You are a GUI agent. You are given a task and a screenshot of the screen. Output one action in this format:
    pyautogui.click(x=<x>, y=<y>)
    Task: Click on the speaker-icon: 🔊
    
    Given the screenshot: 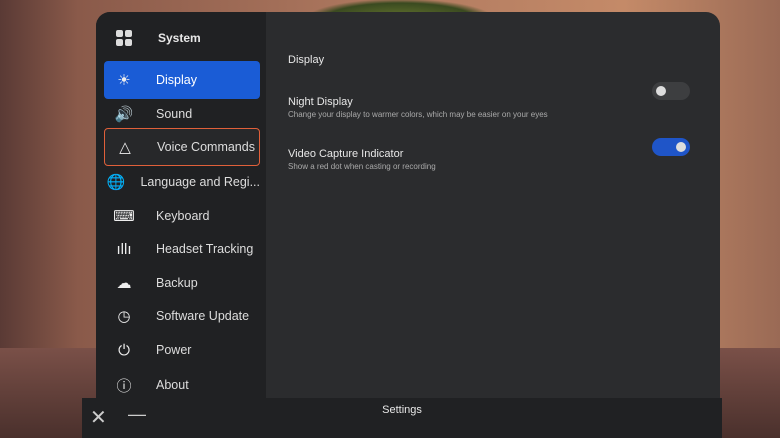 What is the action you would take?
    pyautogui.click(x=124, y=114)
    